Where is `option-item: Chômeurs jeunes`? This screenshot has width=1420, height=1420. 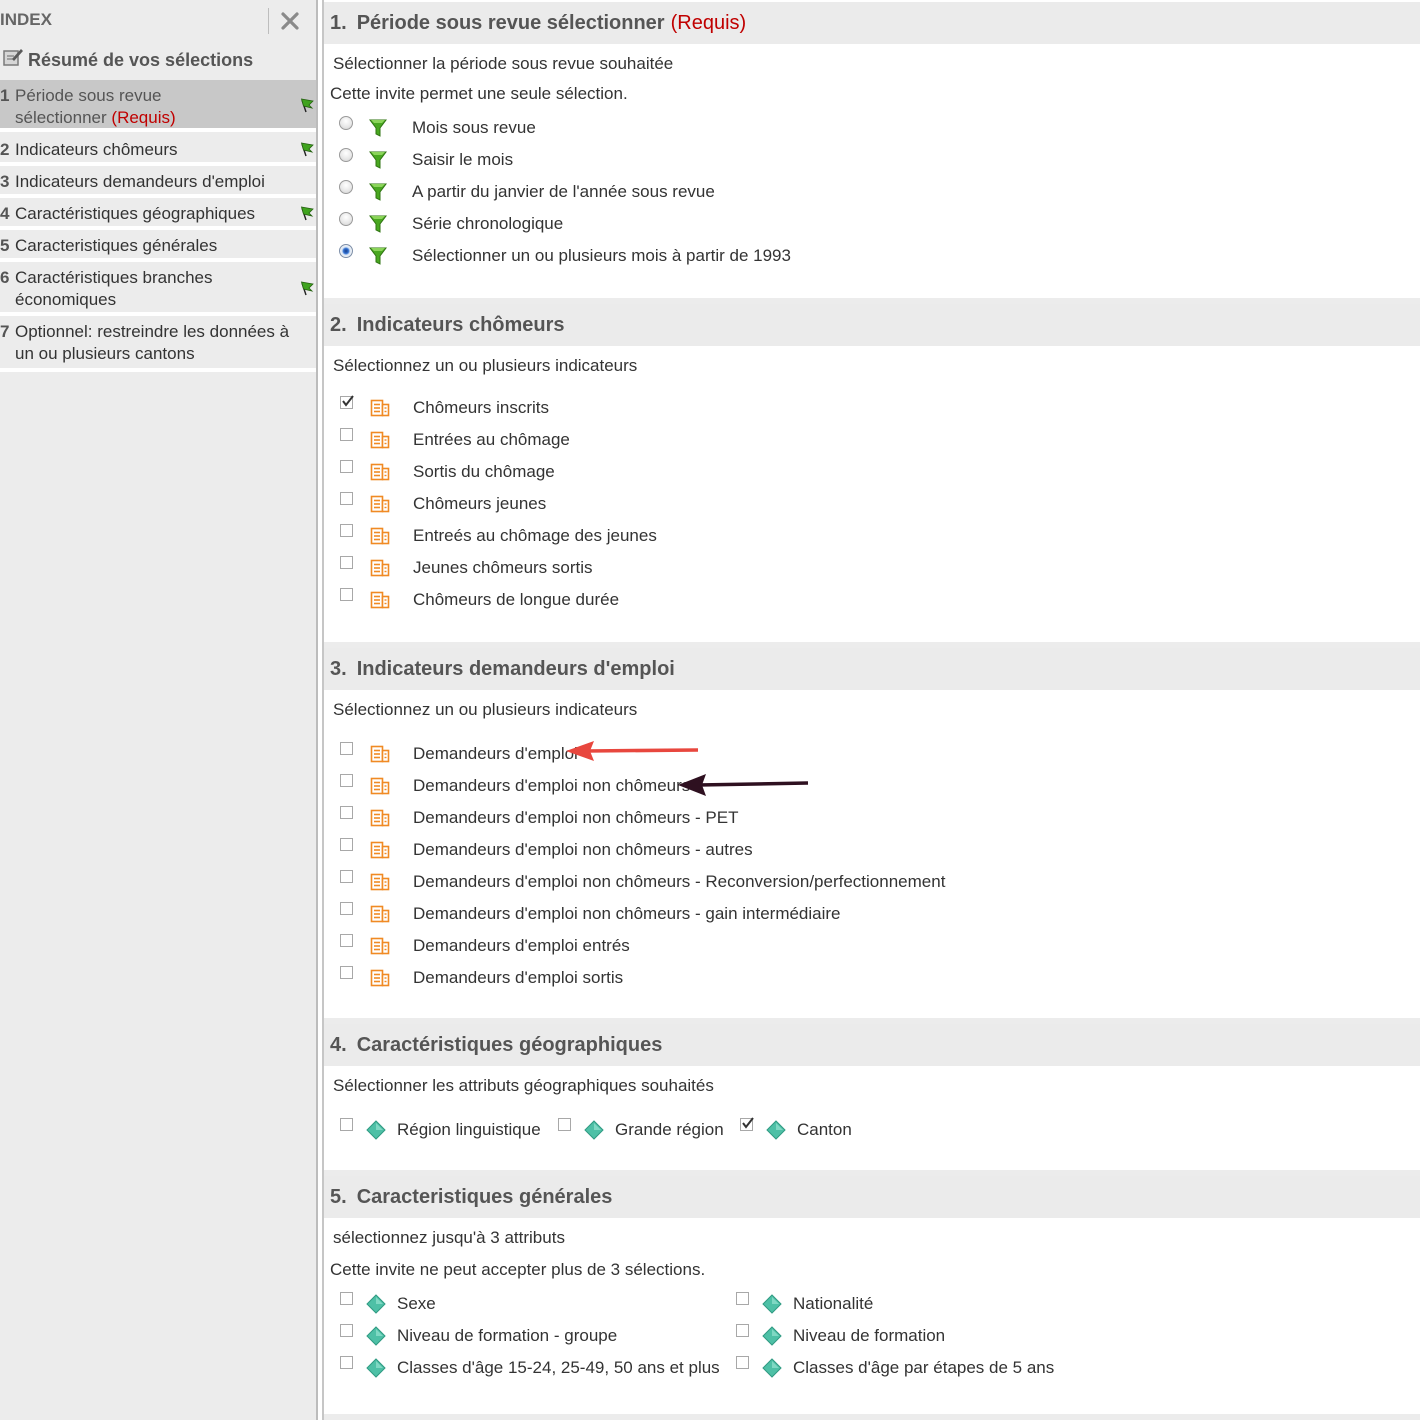
option-item: Chômeurs jeunes is located at coordinates (690, 504).